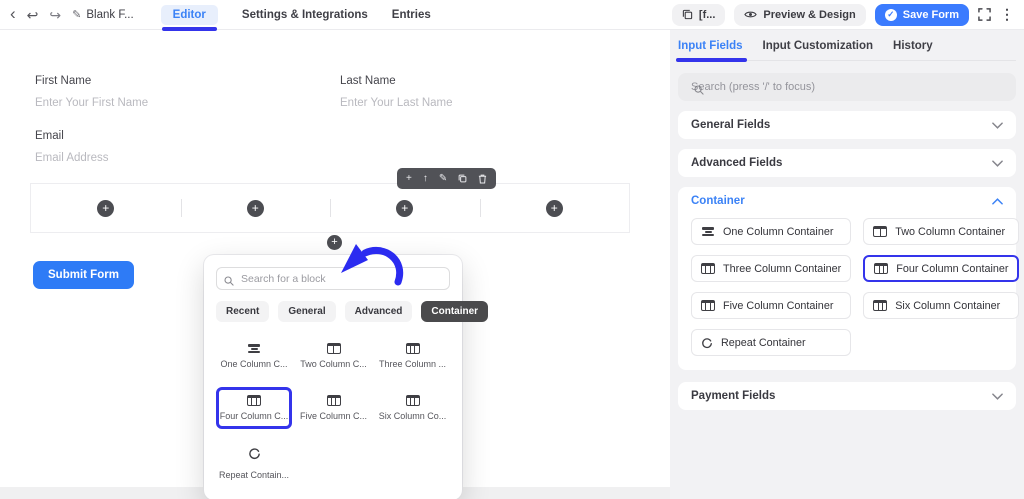  What do you see at coordinates (63, 81) in the screenshot?
I see `field-label: First Name` at bounding box center [63, 81].